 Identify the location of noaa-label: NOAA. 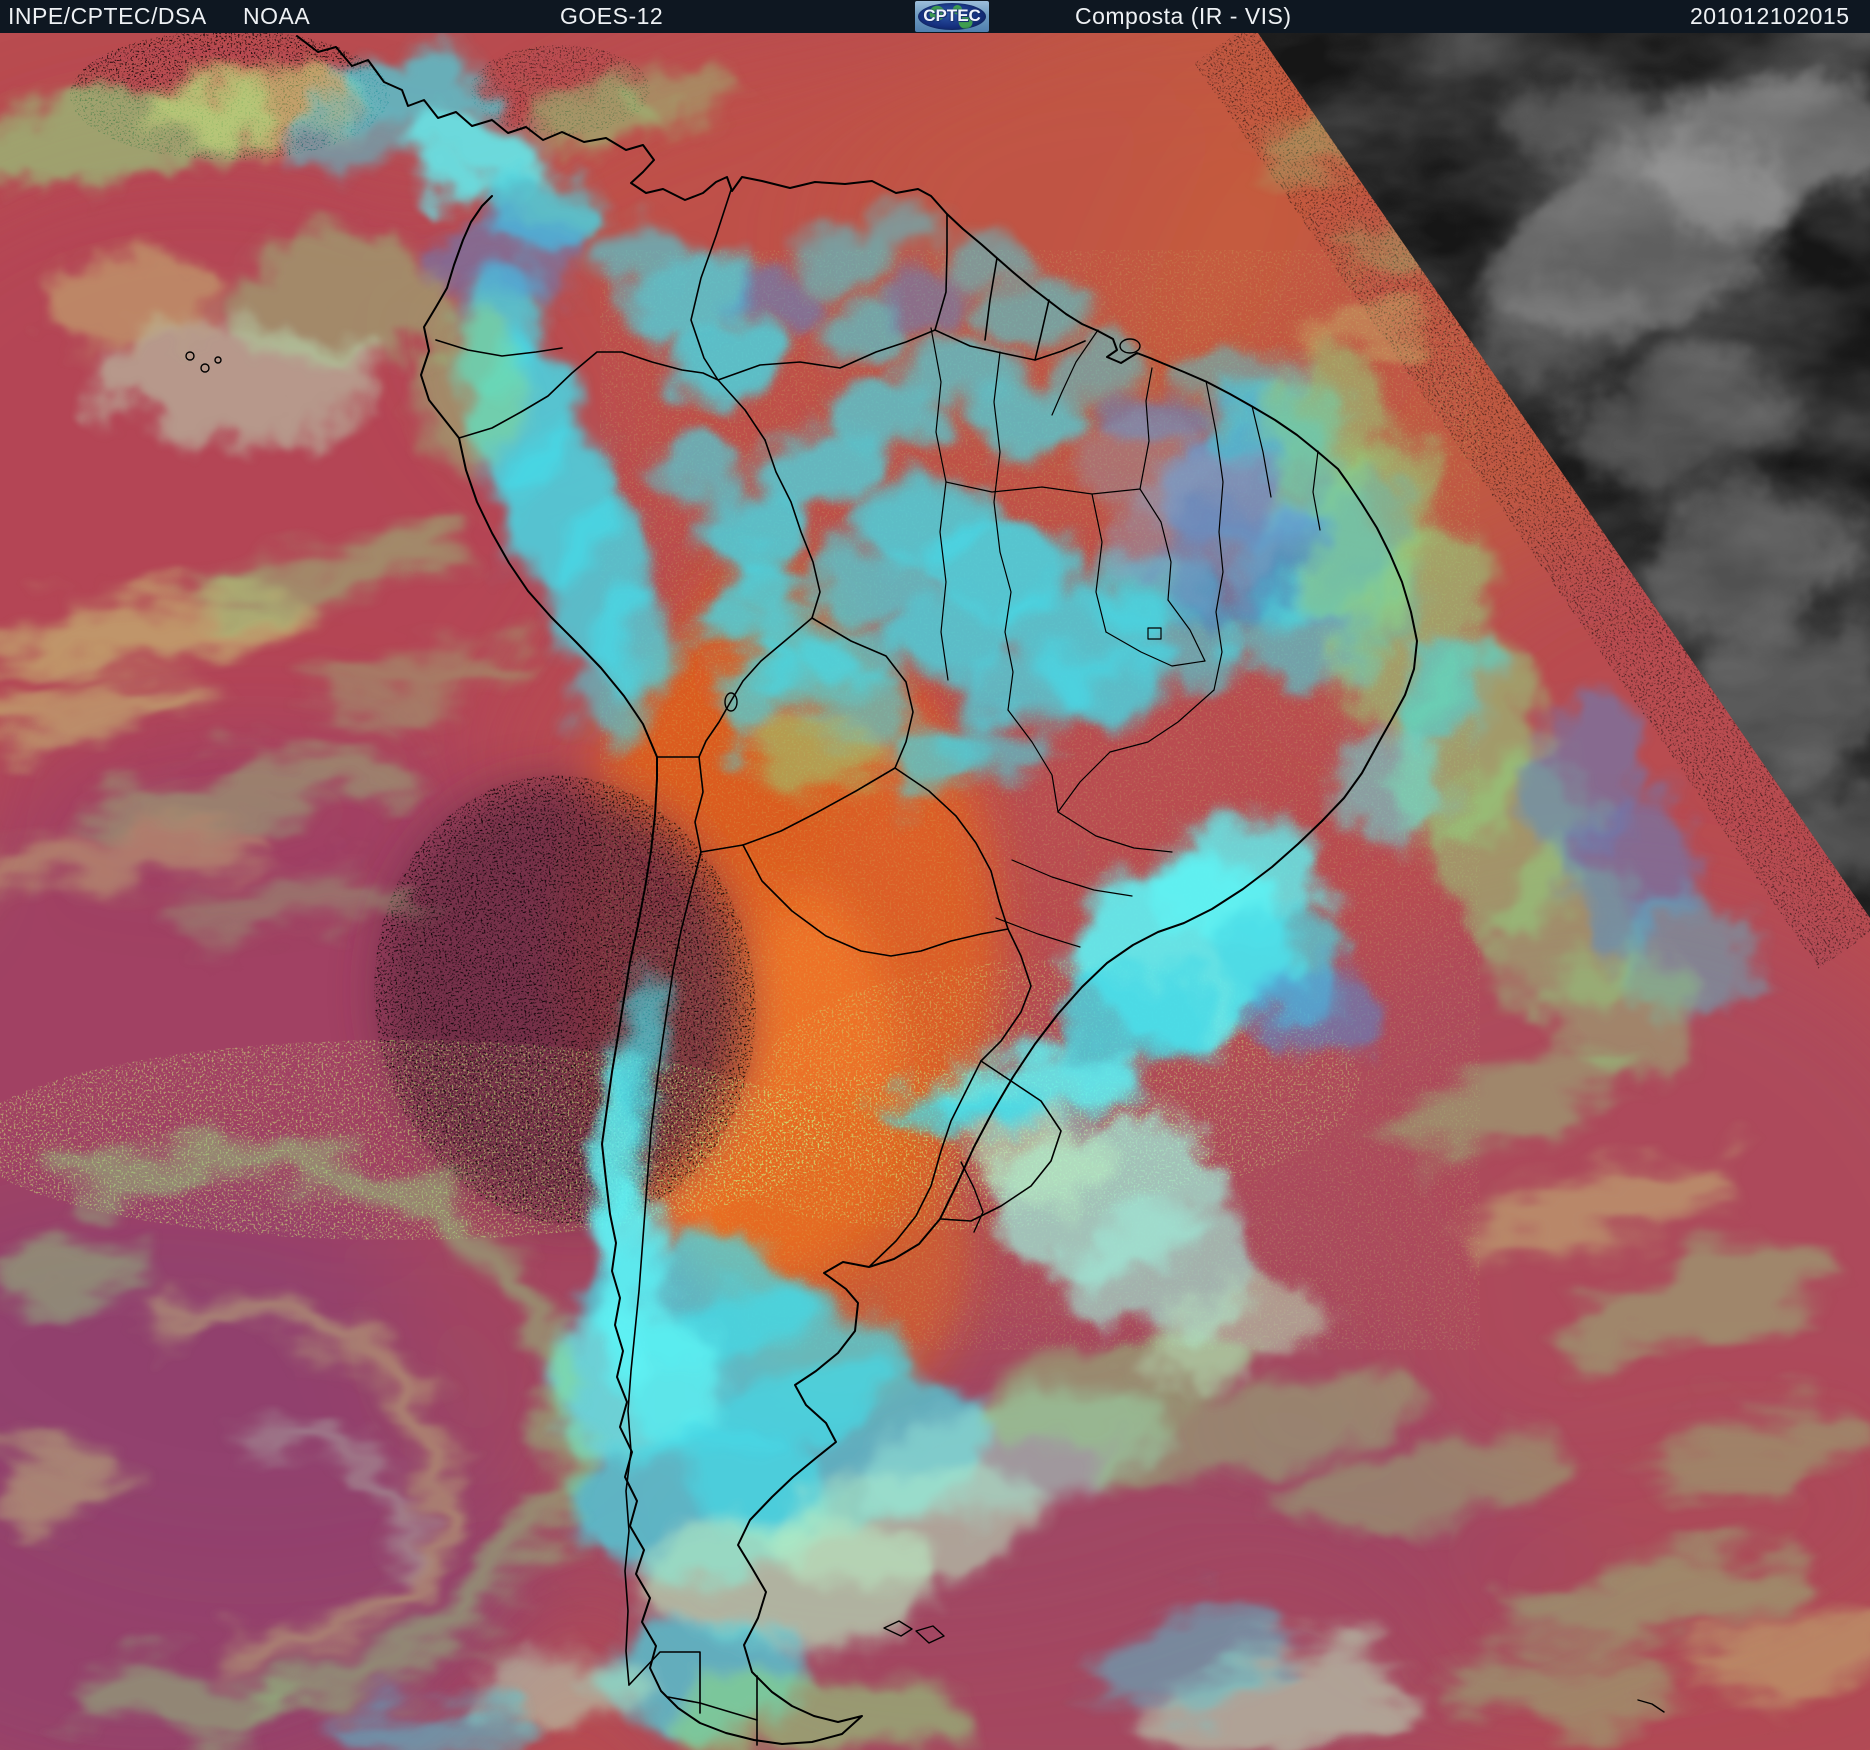
(277, 16).